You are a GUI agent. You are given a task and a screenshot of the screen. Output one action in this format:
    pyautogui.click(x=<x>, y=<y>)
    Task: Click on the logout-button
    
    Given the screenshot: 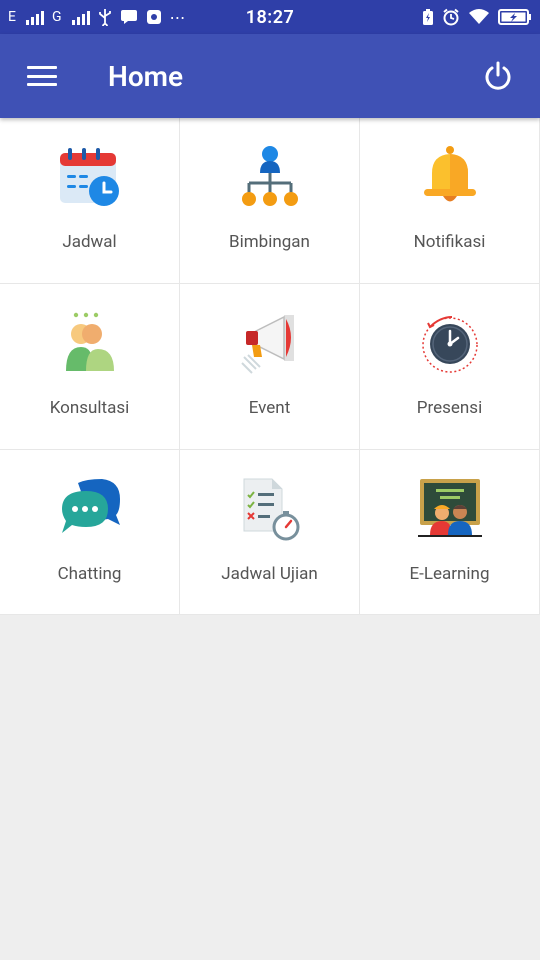 What is the action you would take?
    pyautogui.click(x=498, y=76)
    